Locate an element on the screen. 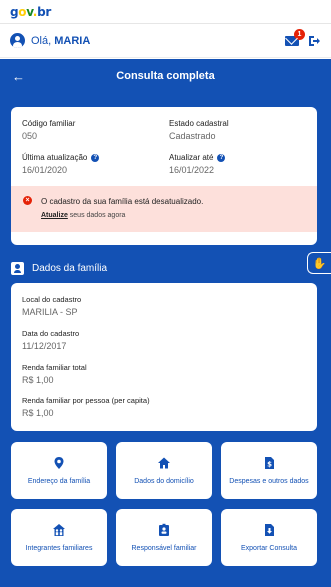 The width and height of the screenshot is (331, 587). error-icon: × is located at coordinates (27, 200).